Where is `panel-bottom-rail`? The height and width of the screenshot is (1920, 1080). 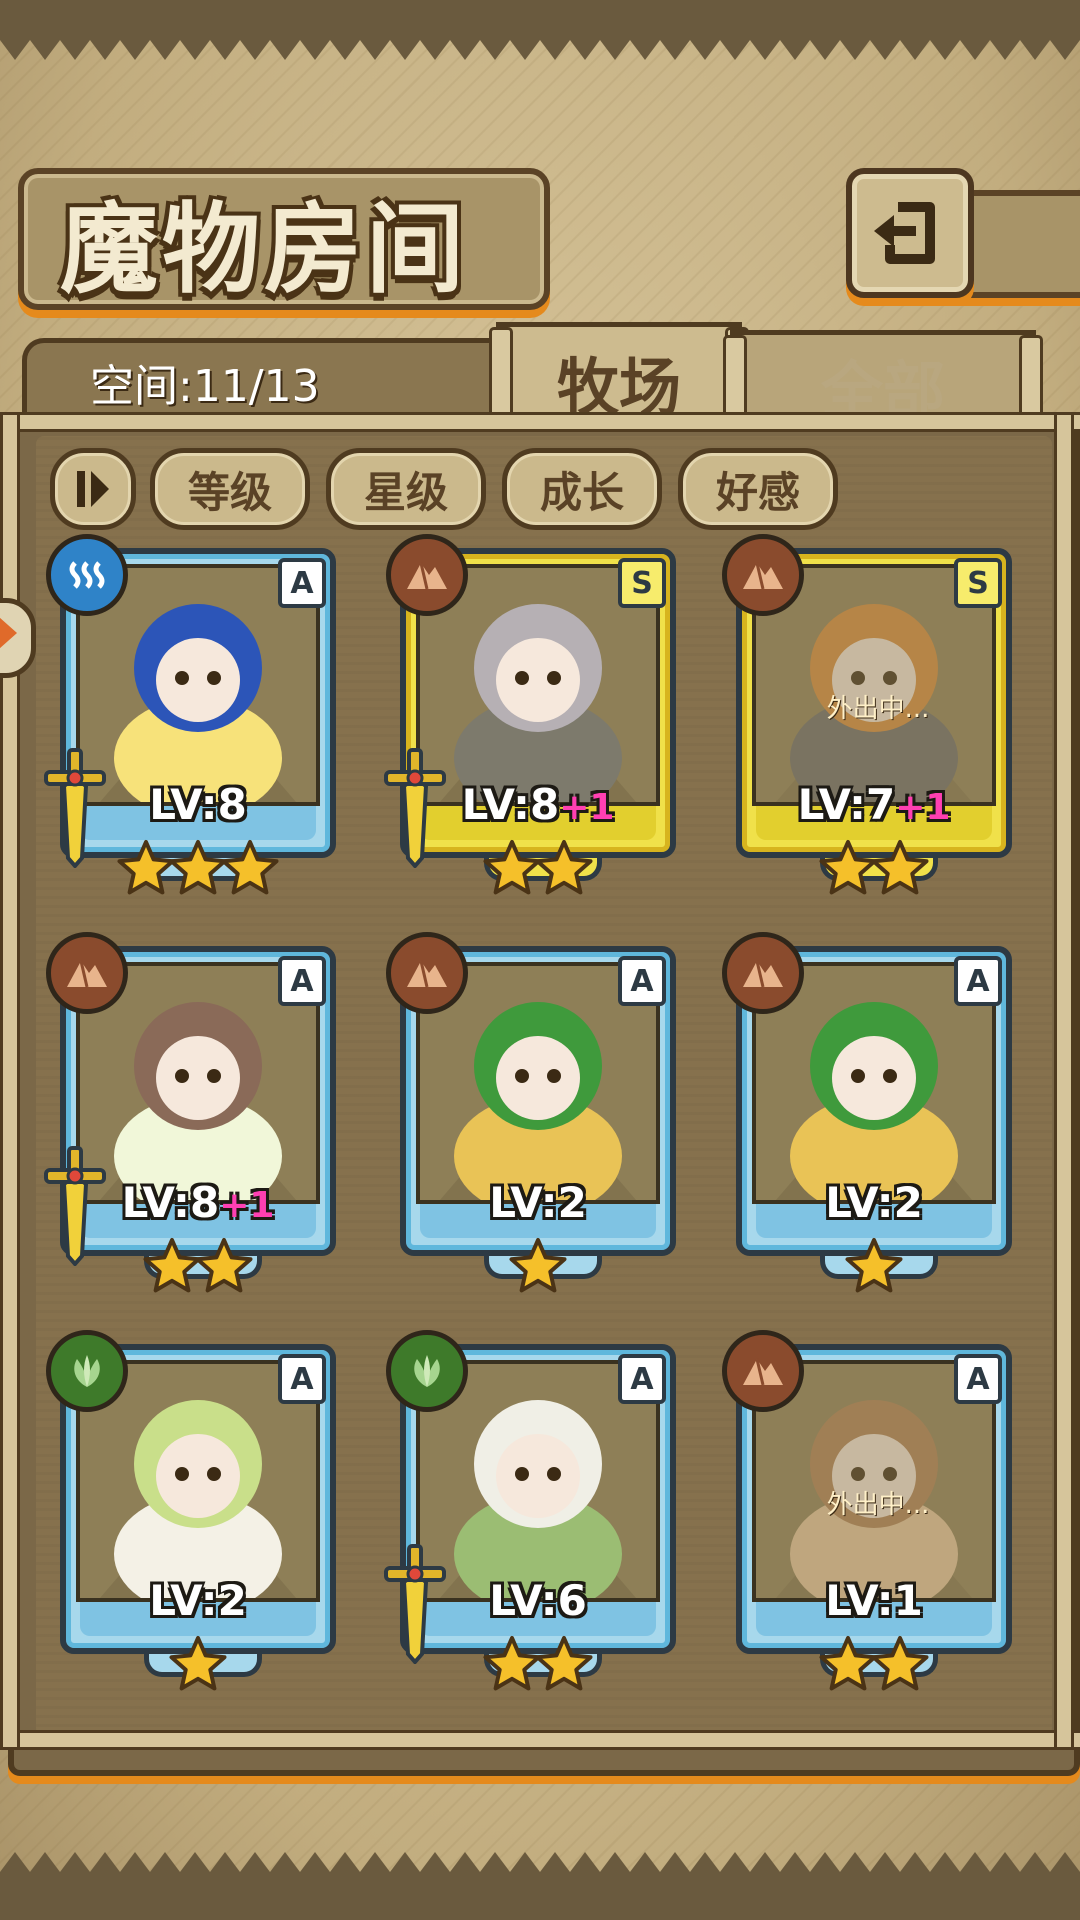 panel-bottom-rail is located at coordinates (540, 1740).